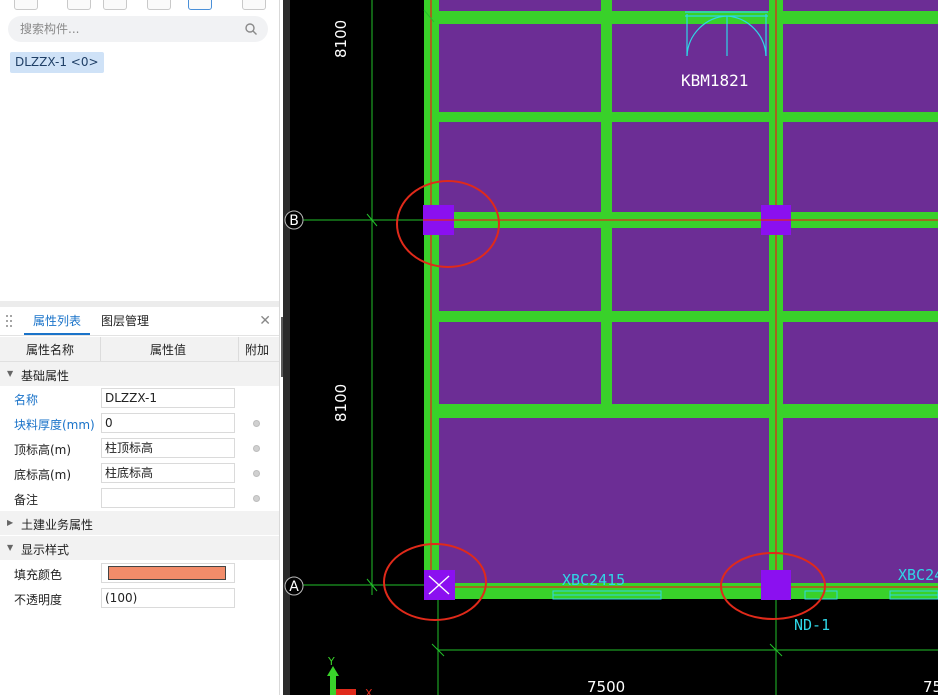  What do you see at coordinates (168, 350) in the screenshot?
I see `column-header-value: 属性值` at bounding box center [168, 350].